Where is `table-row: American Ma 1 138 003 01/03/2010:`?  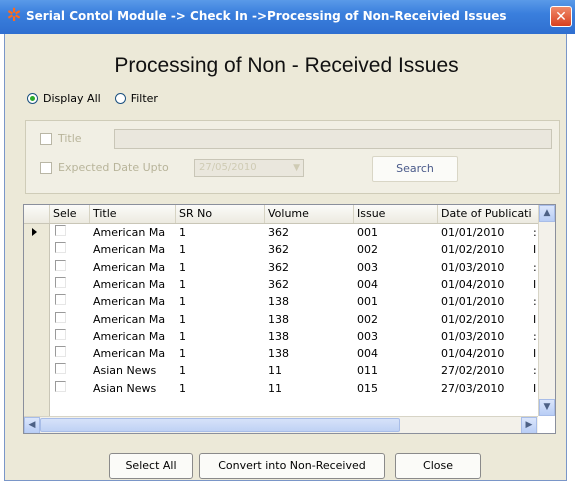 table-row: American Ma 1 138 003 01/03/2010: is located at coordinates (281, 336).